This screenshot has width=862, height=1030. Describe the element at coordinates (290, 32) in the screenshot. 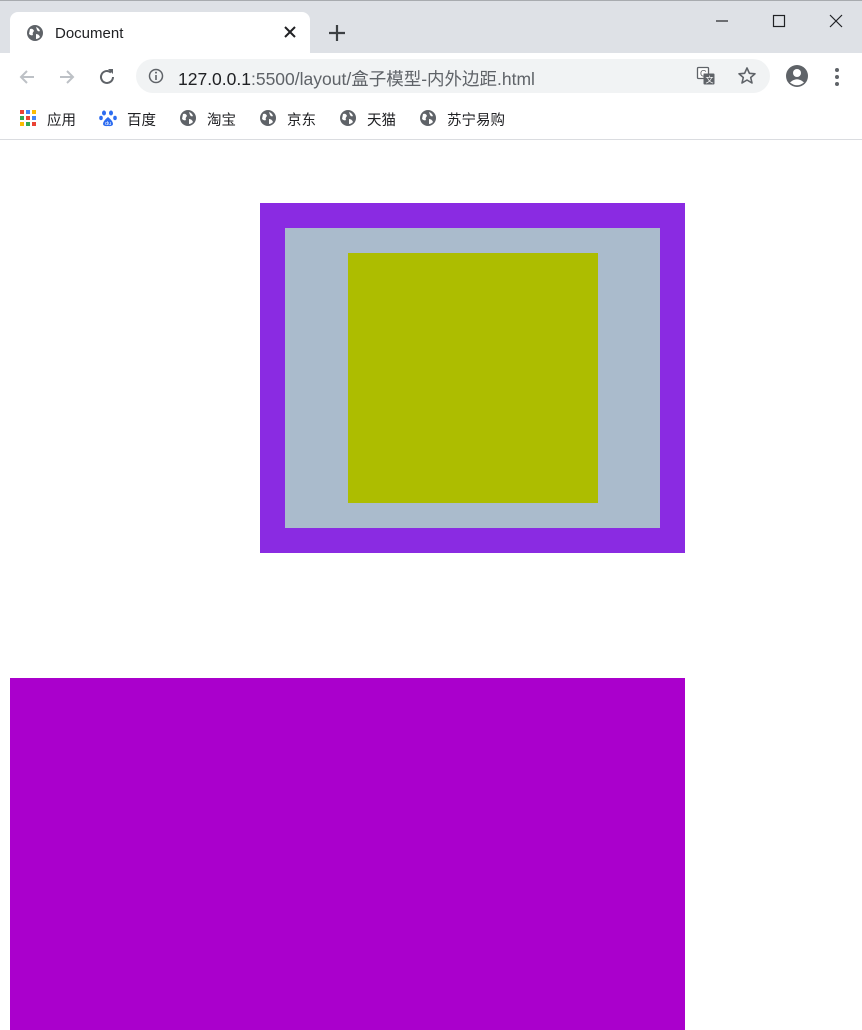

I see `close-icon` at that location.